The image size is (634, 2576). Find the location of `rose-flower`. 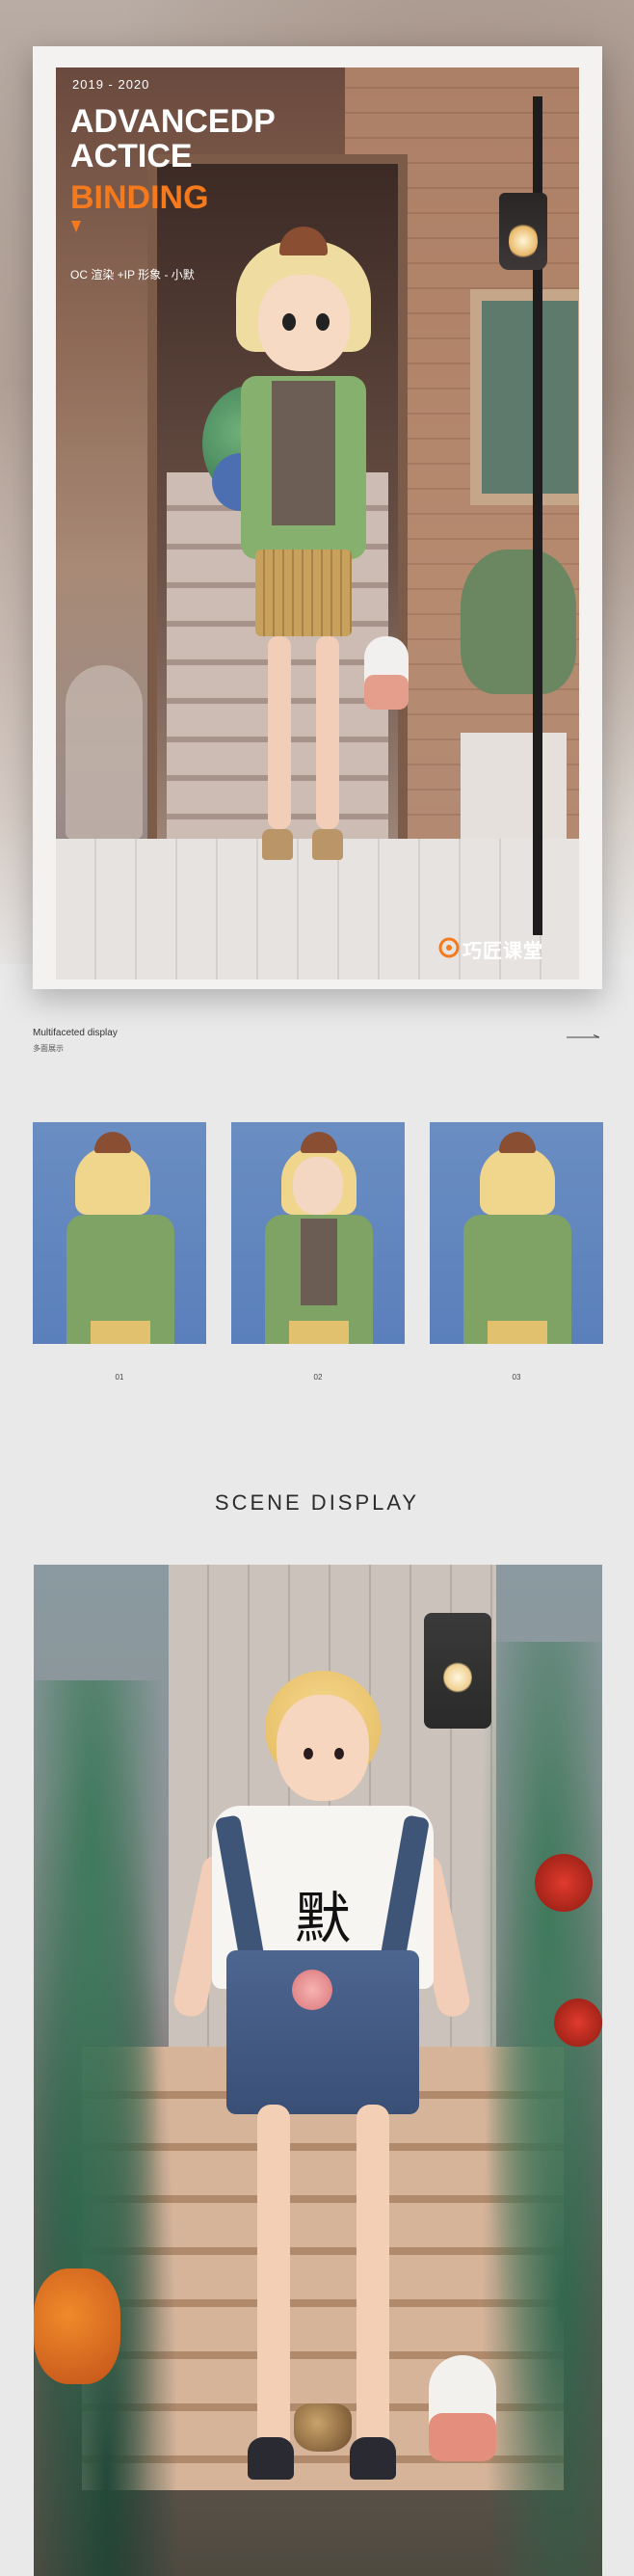

rose-flower is located at coordinates (312, 1990).